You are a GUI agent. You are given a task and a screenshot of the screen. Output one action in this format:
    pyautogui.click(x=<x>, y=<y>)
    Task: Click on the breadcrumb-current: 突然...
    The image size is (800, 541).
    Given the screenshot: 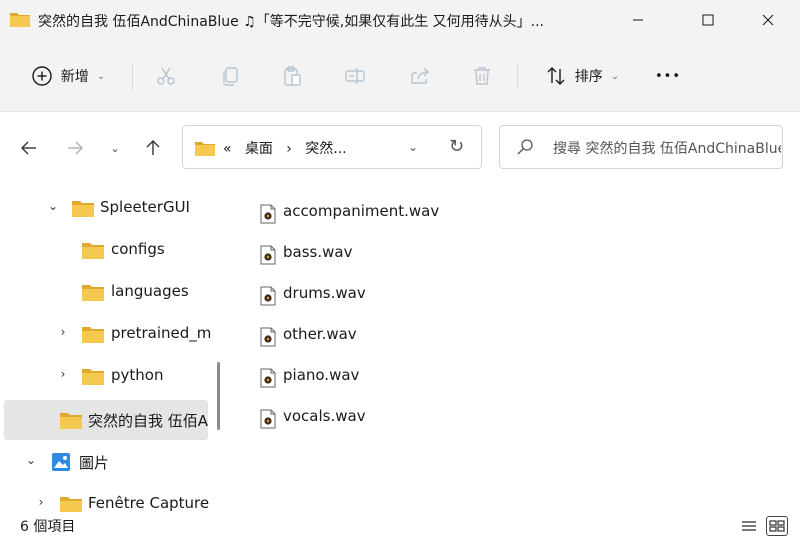 What is the action you would take?
    pyautogui.click(x=325, y=149)
    